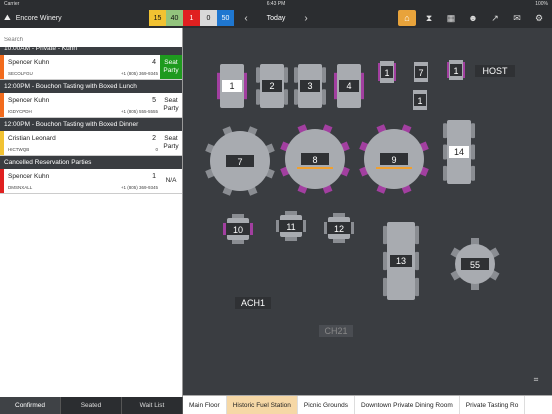 The width and height of the screenshot is (552, 414). I want to click on status-count: 40, so click(174, 18).